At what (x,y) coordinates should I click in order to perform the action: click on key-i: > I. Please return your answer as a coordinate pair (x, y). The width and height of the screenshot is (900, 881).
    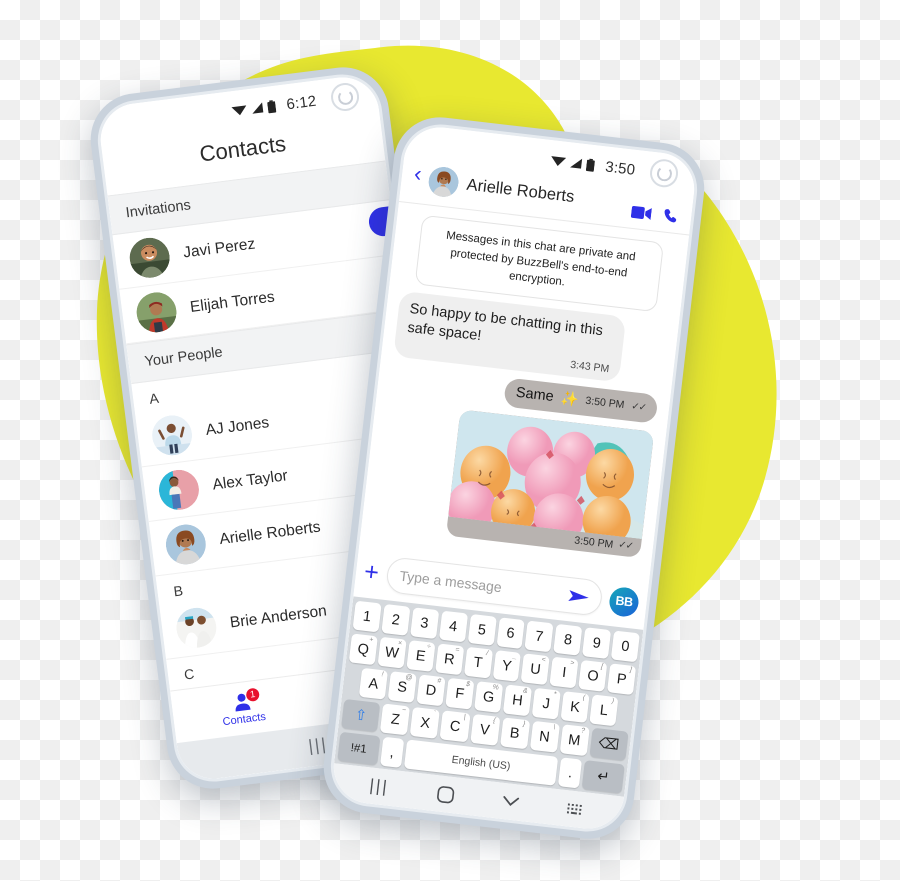
    Looking at the image, I should click on (564, 672).